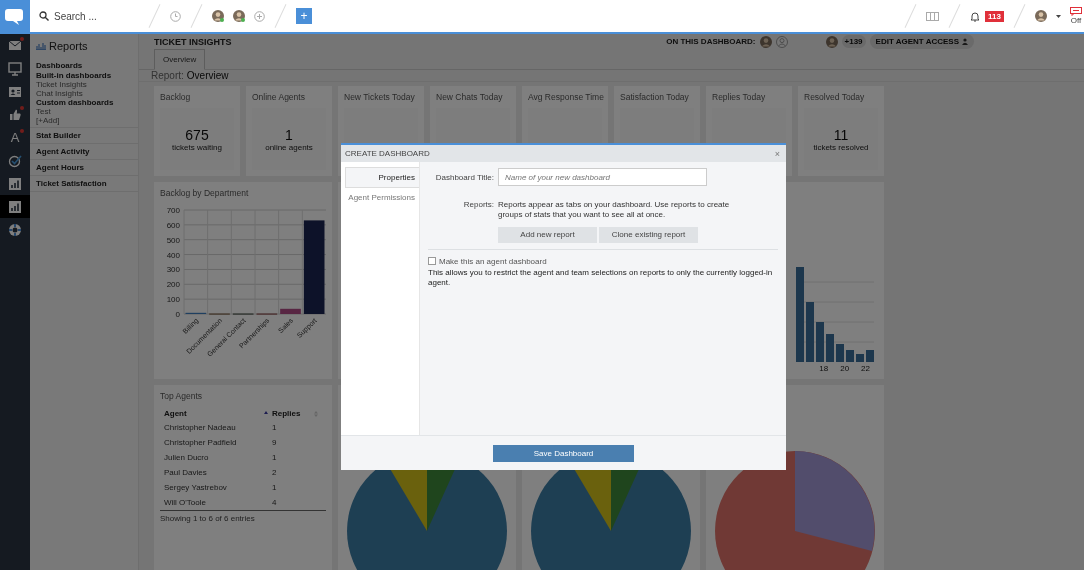 This screenshot has height=570, width=1084. I want to click on save-button: Save Dashboard, so click(563, 453).